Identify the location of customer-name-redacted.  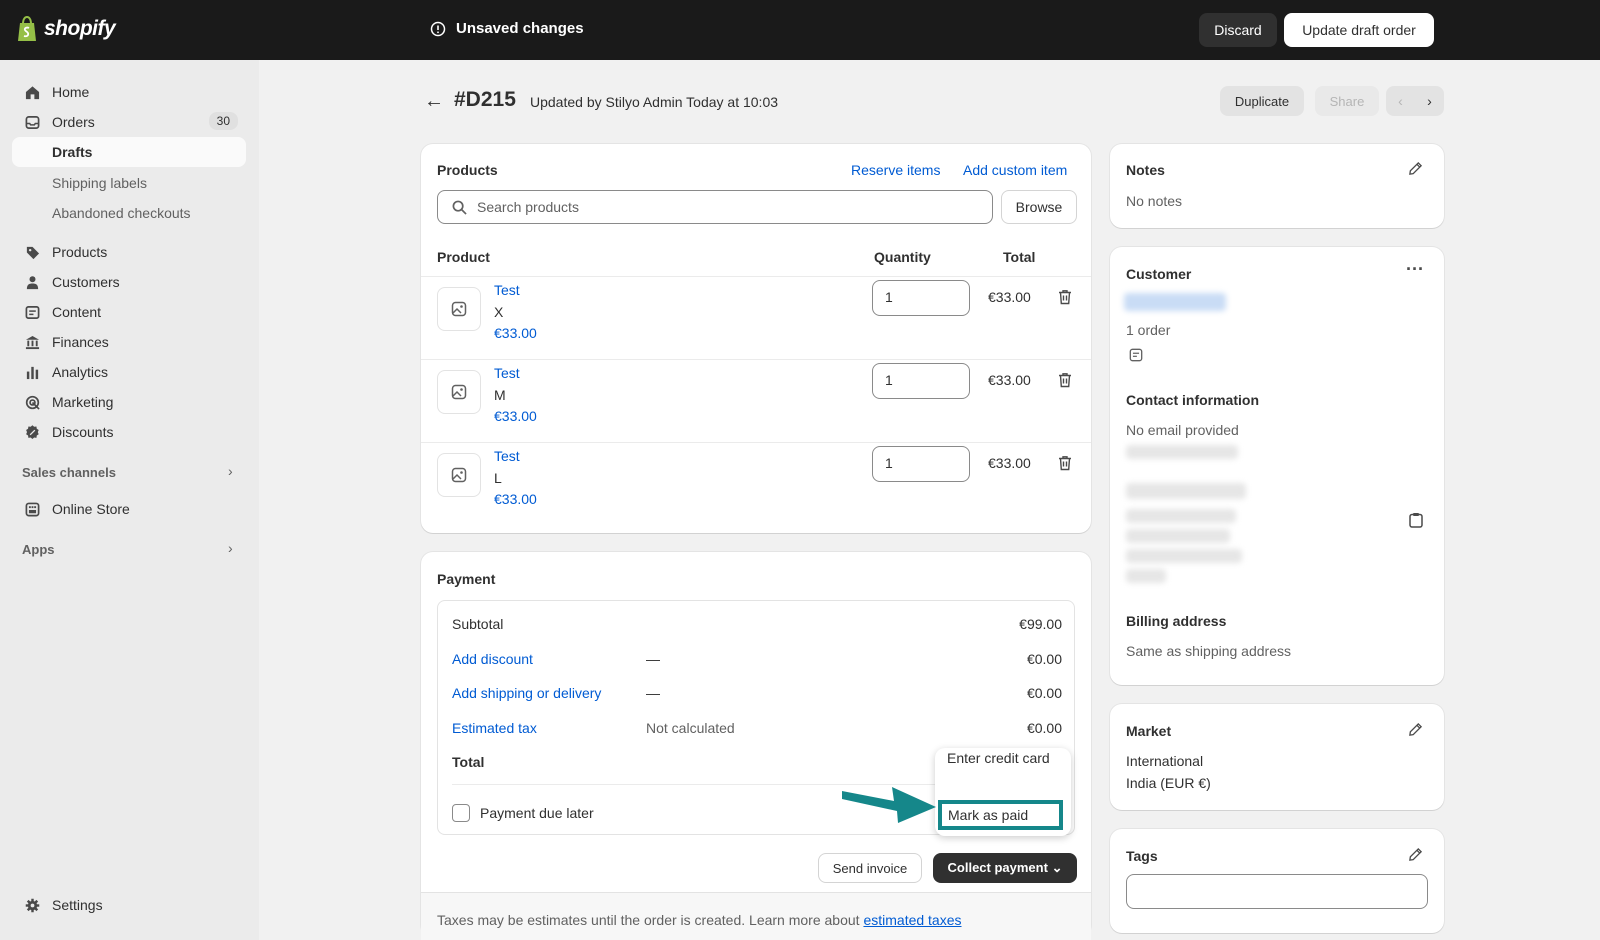
(1175, 302).